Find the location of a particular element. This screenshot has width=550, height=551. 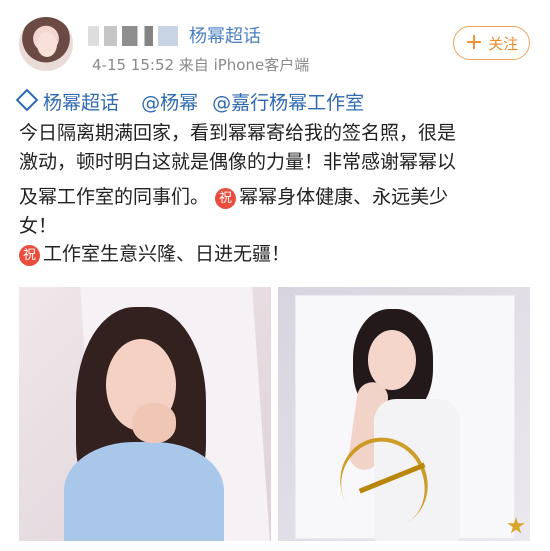

post-meta: 4-15 15:52 来自 iPhone客户端 is located at coordinates (201, 65).